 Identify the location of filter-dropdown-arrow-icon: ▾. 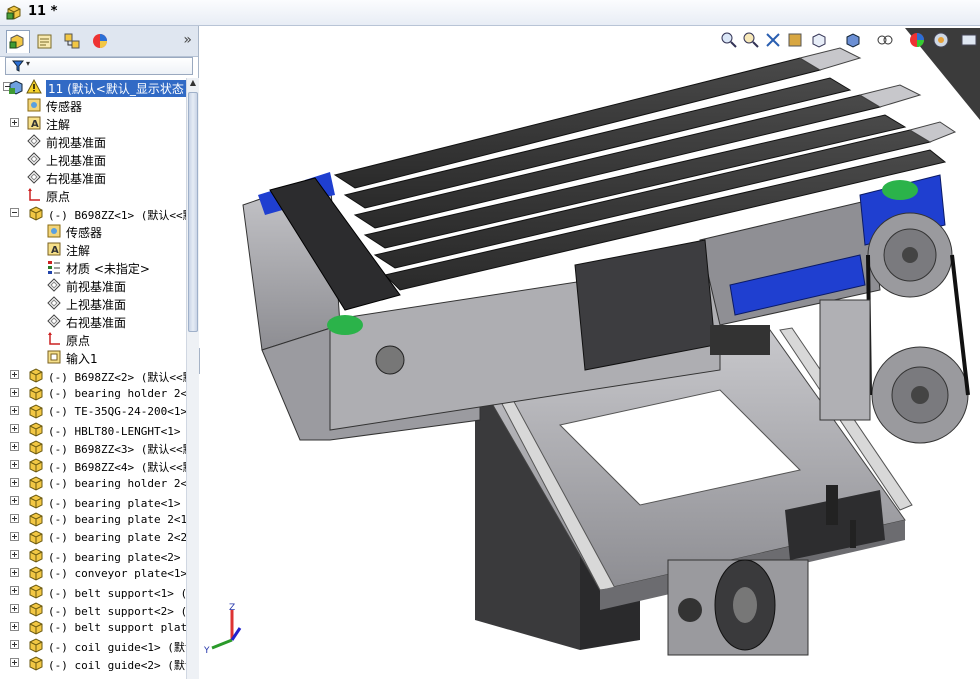
(28, 63).